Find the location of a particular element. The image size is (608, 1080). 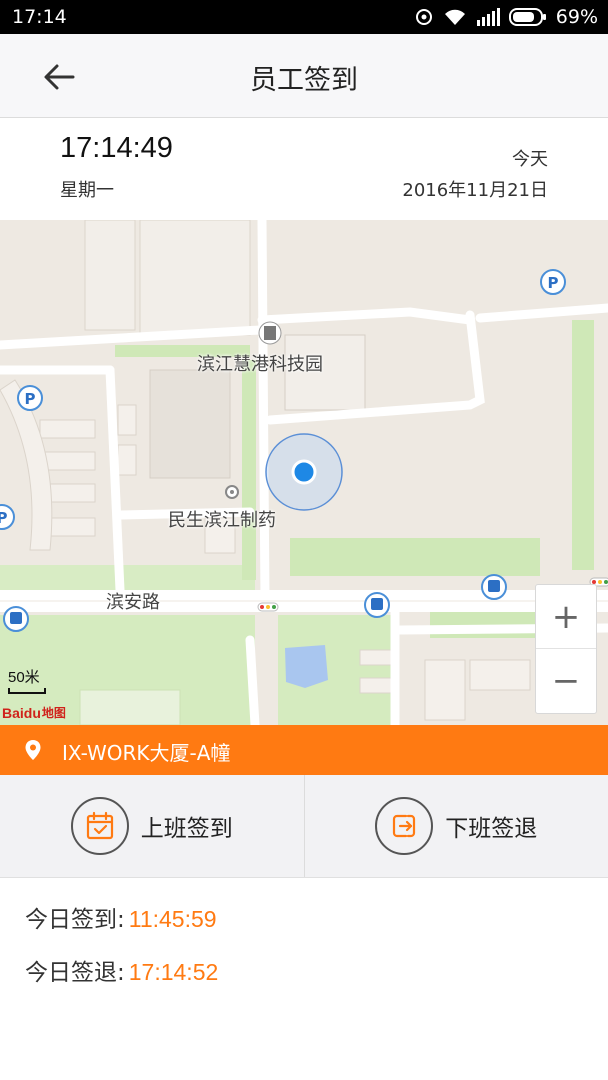

check-out-icon-circle is located at coordinates (404, 826).